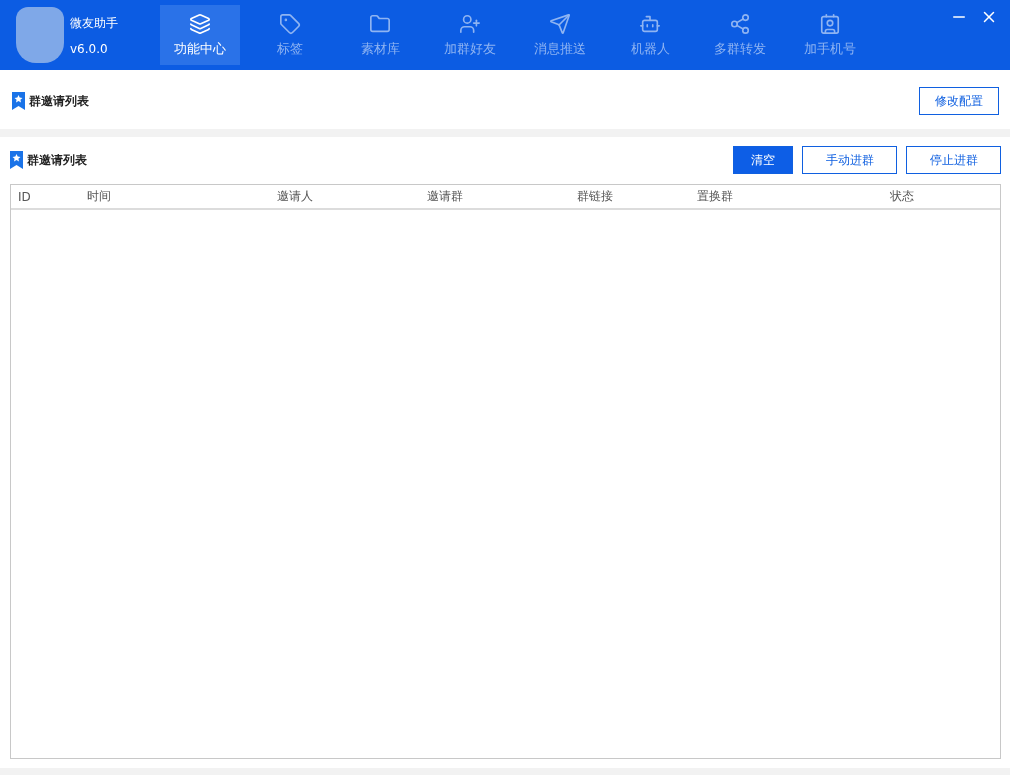  I want to click on app-name: 微友助手, so click(94, 23).